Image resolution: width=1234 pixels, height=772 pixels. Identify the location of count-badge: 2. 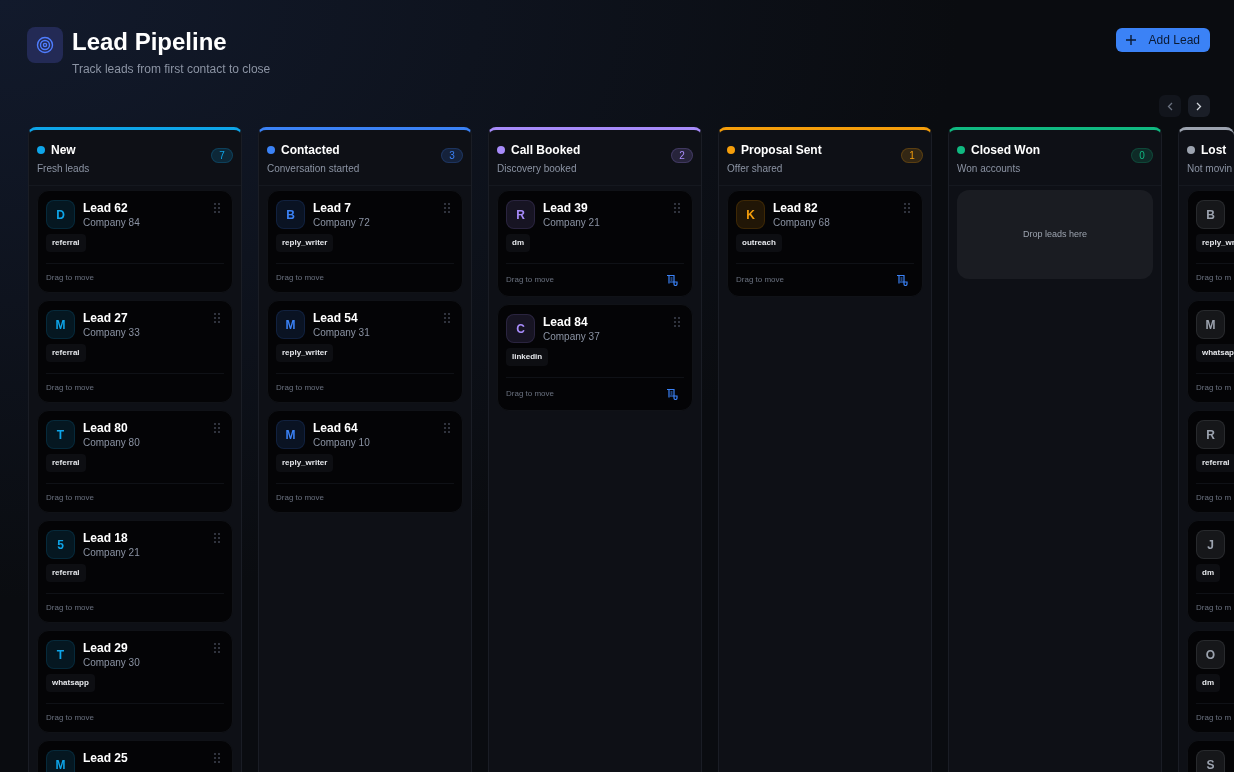
(682, 155).